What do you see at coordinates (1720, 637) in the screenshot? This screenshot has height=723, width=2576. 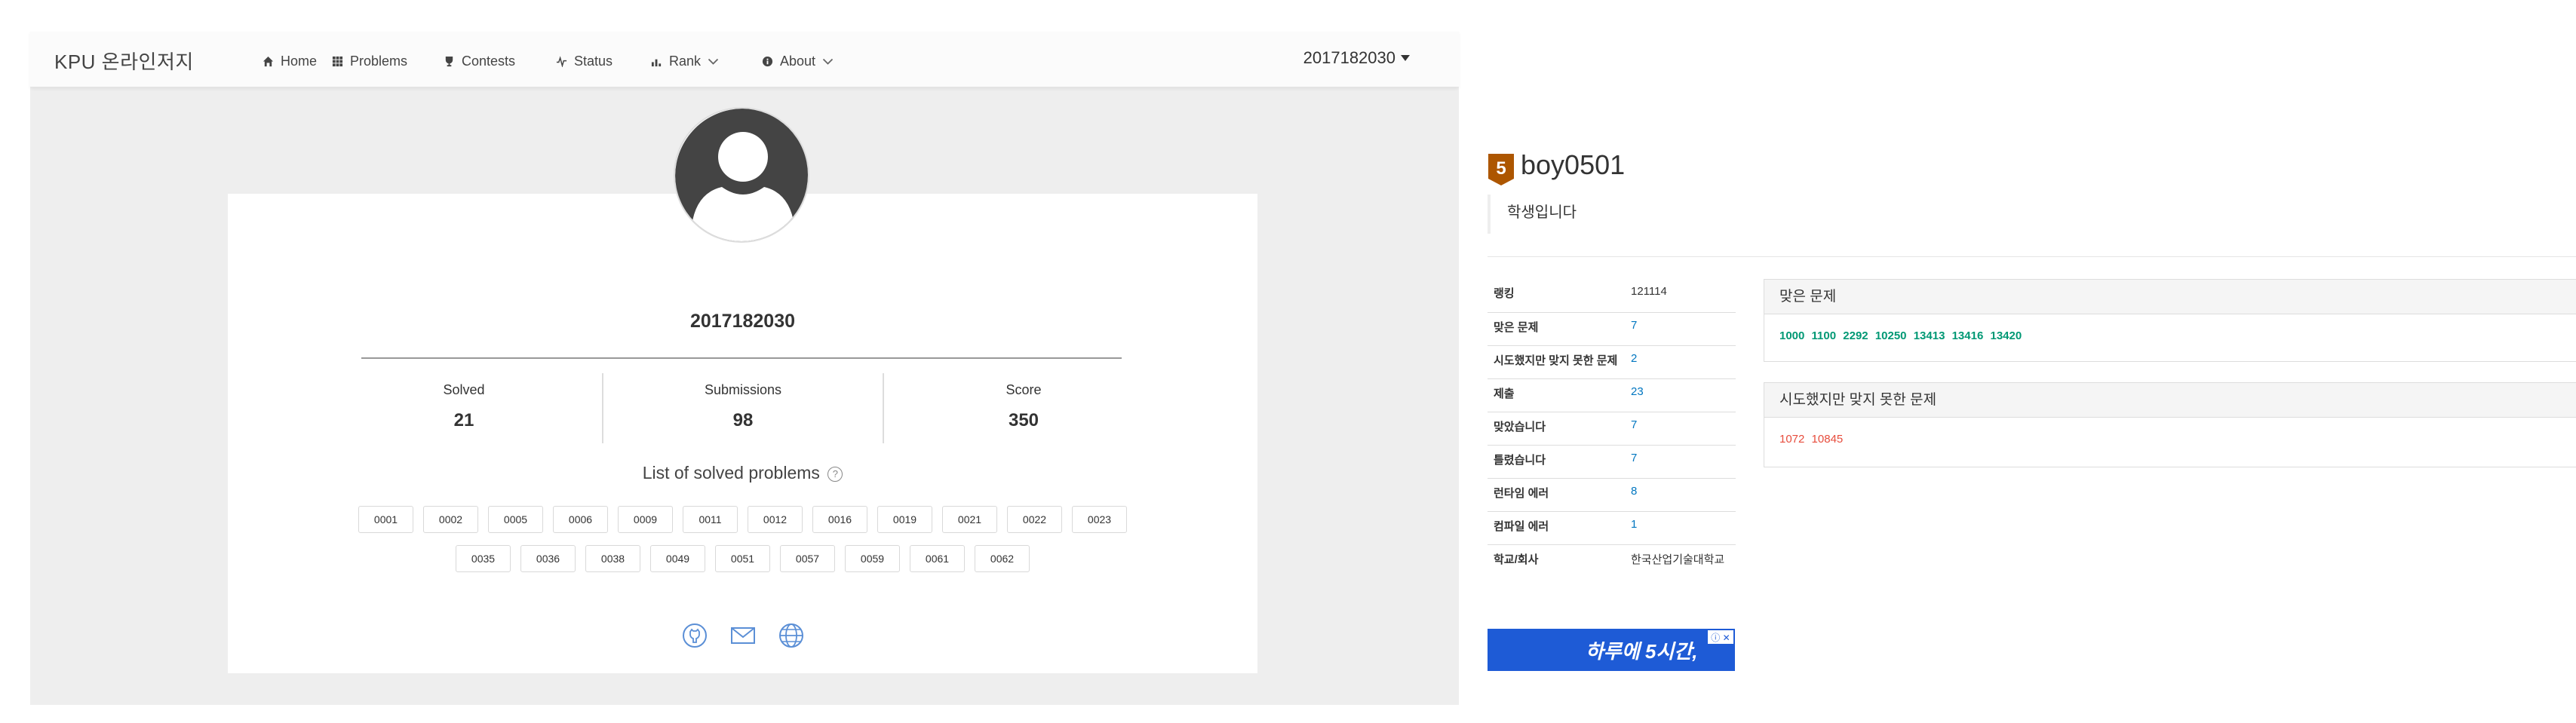 I see `ad-close-icon: ⓘ ✕` at bounding box center [1720, 637].